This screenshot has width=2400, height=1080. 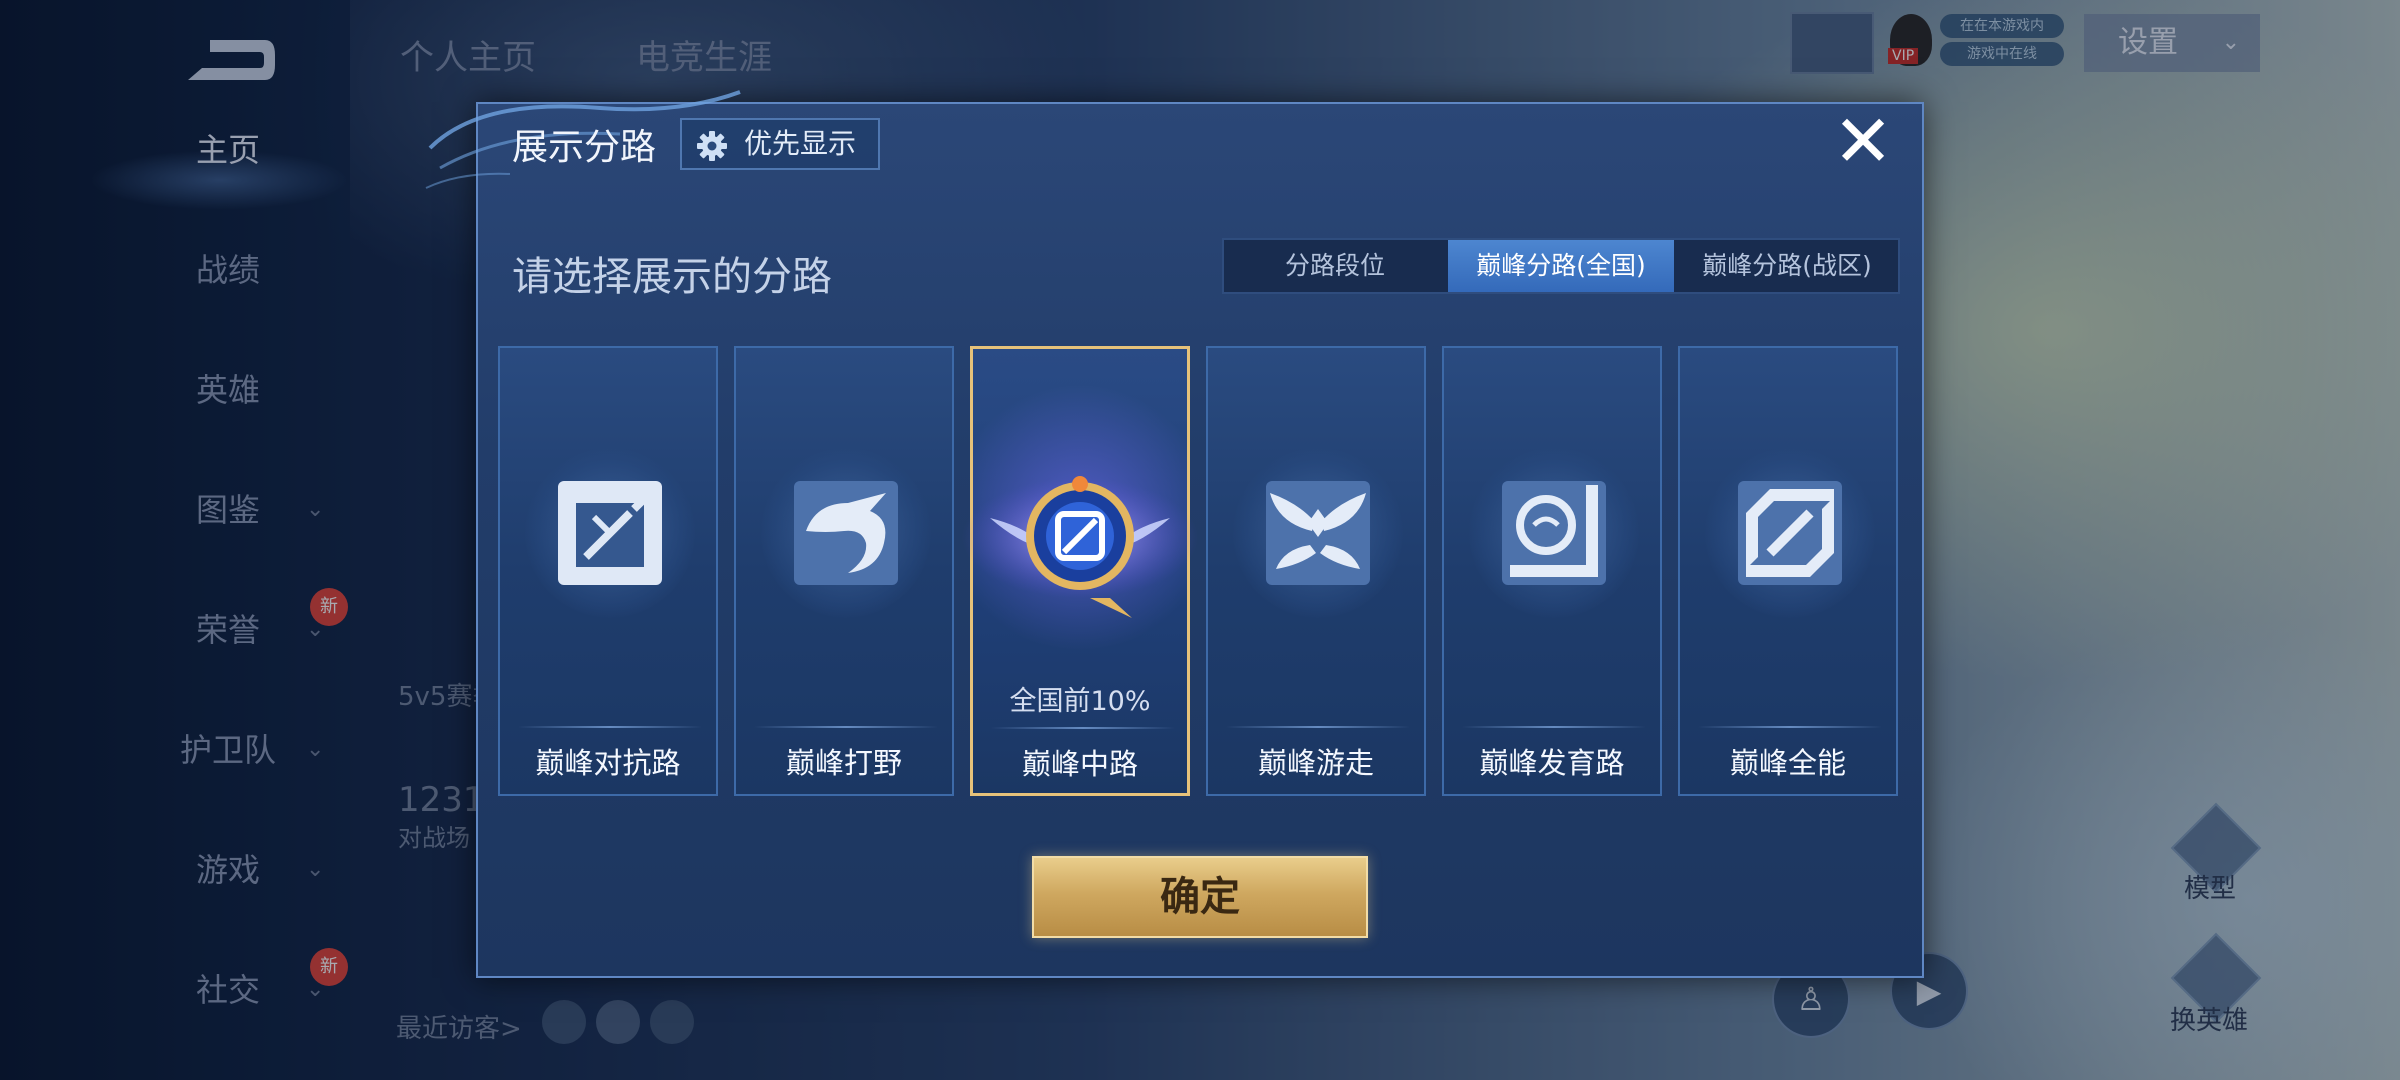 What do you see at coordinates (1318, 533) in the screenshot?
I see `wings-icon` at bounding box center [1318, 533].